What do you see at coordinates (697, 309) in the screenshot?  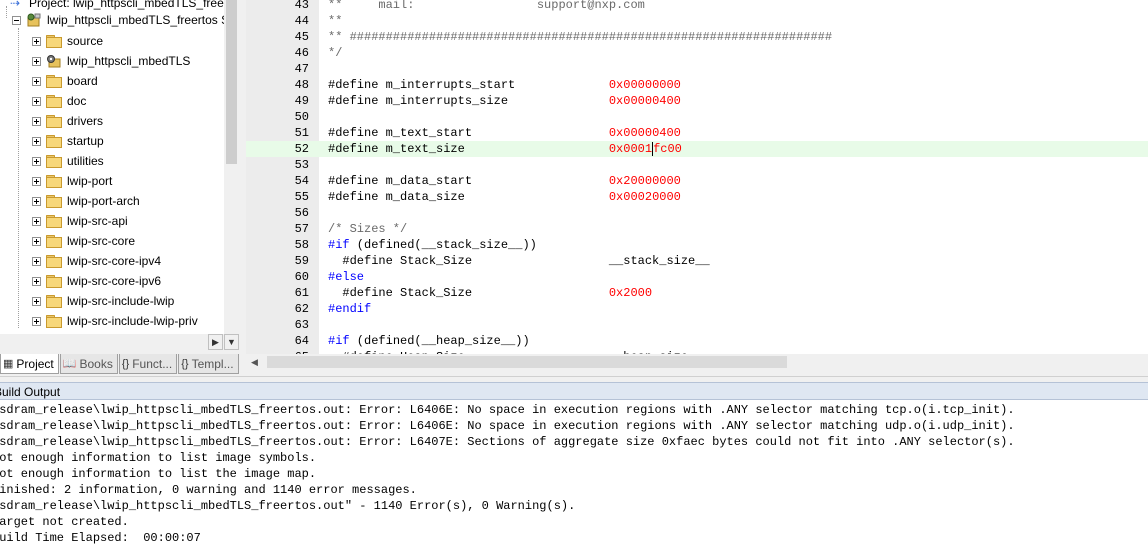 I see `code-line: 62 #endif` at bounding box center [697, 309].